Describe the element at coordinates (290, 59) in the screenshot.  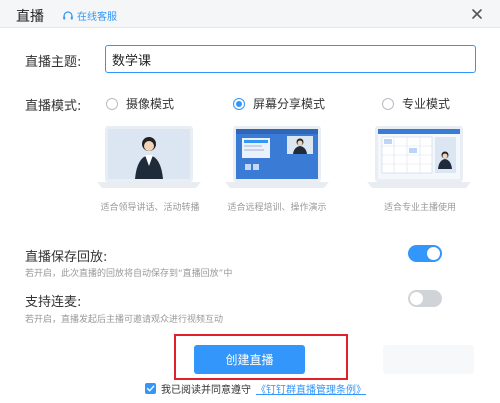
I see `topic-input` at that location.